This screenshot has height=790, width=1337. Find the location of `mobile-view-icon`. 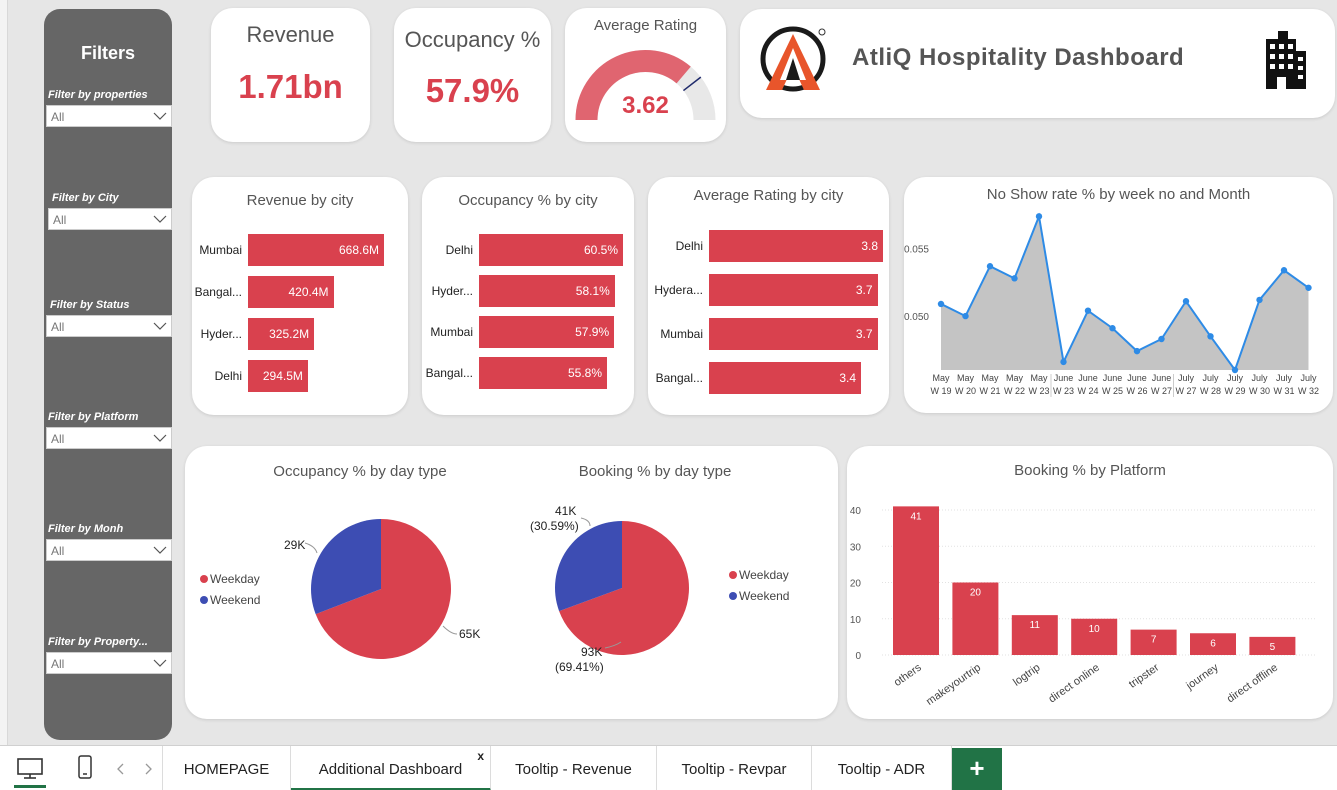

mobile-view-icon is located at coordinates (85, 768).